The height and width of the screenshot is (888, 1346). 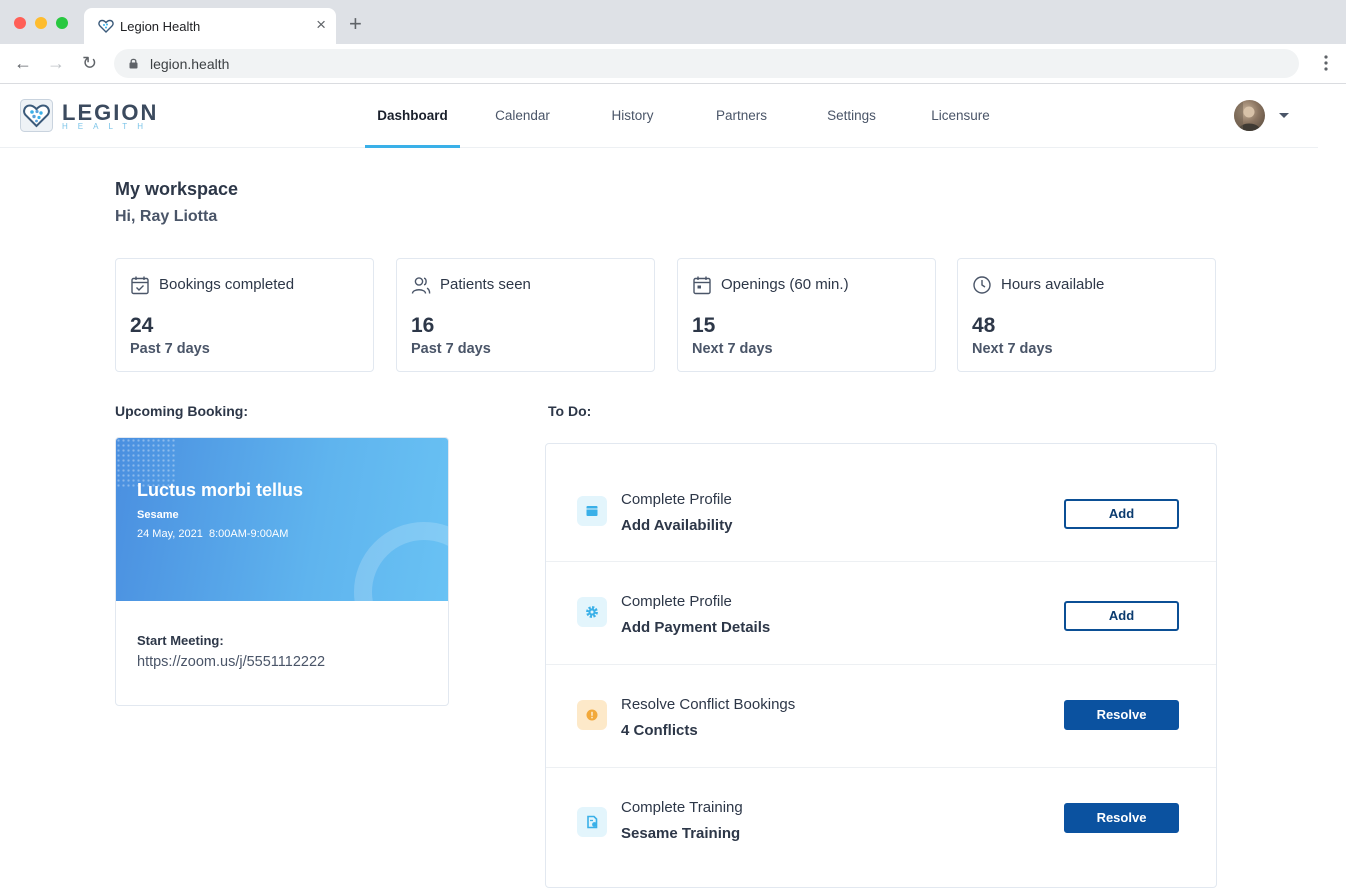 What do you see at coordinates (190, 64) in the screenshot?
I see `url-text: legion.health` at bounding box center [190, 64].